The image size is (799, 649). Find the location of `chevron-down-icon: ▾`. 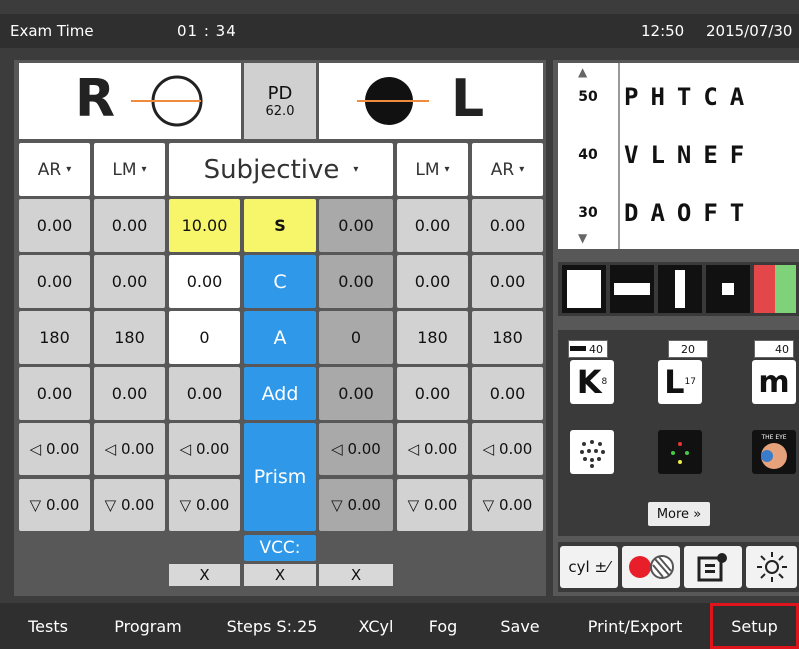

chevron-down-icon: ▾ is located at coordinates (522, 169).